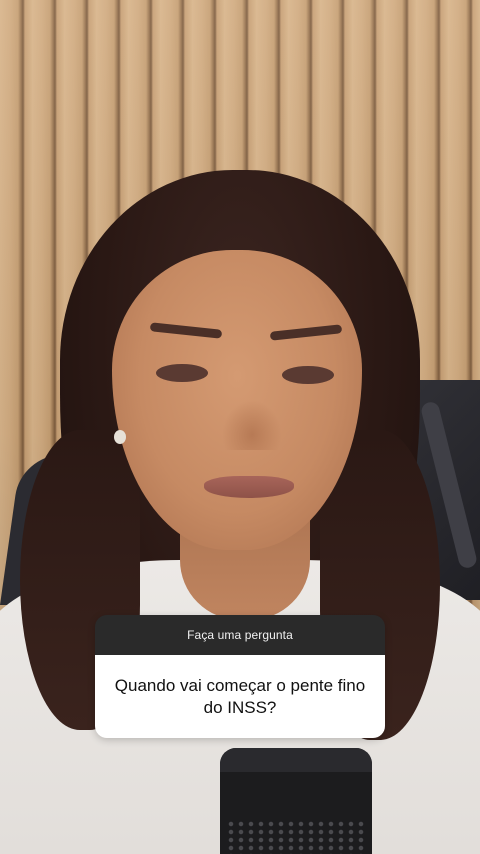 The width and height of the screenshot is (480, 854). What do you see at coordinates (308, 375) in the screenshot?
I see `right-eye` at bounding box center [308, 375].